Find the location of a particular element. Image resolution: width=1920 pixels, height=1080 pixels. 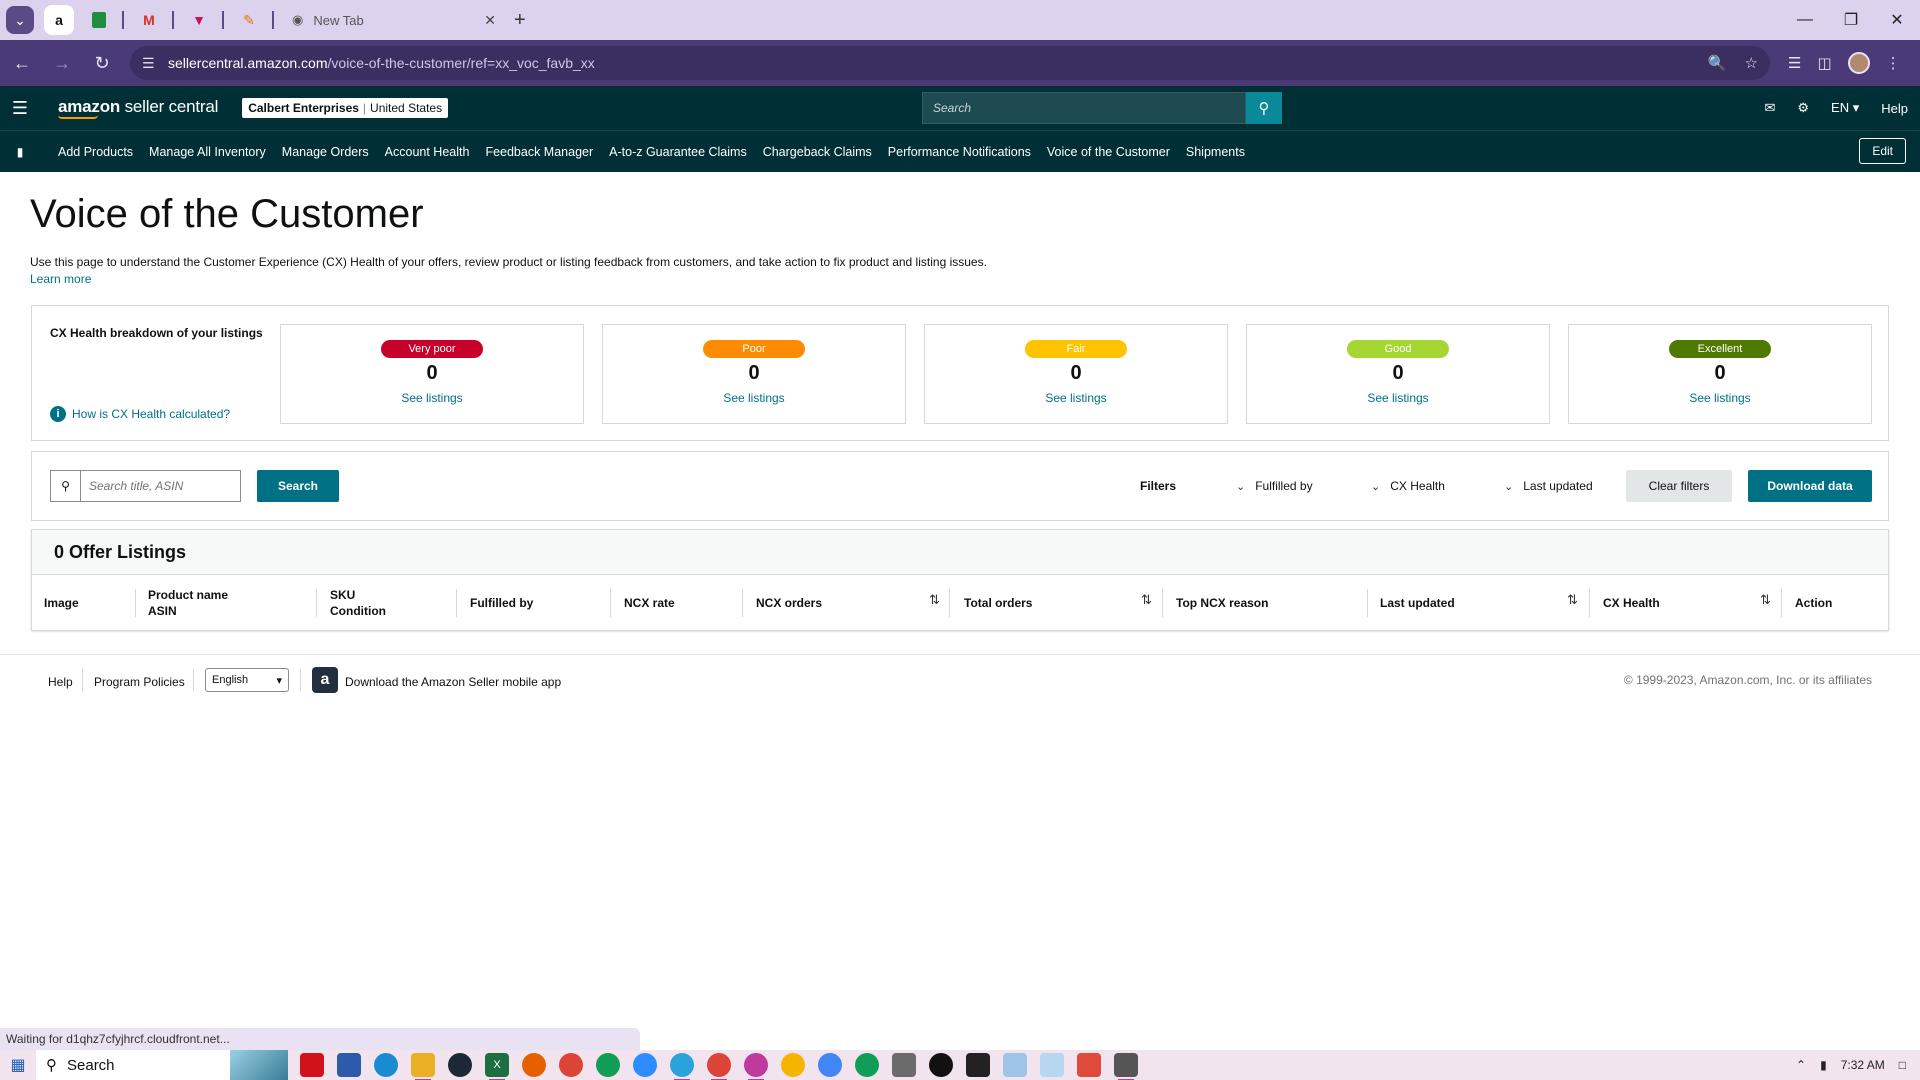

excel-icon: X is located at coordinates (497, 1066).